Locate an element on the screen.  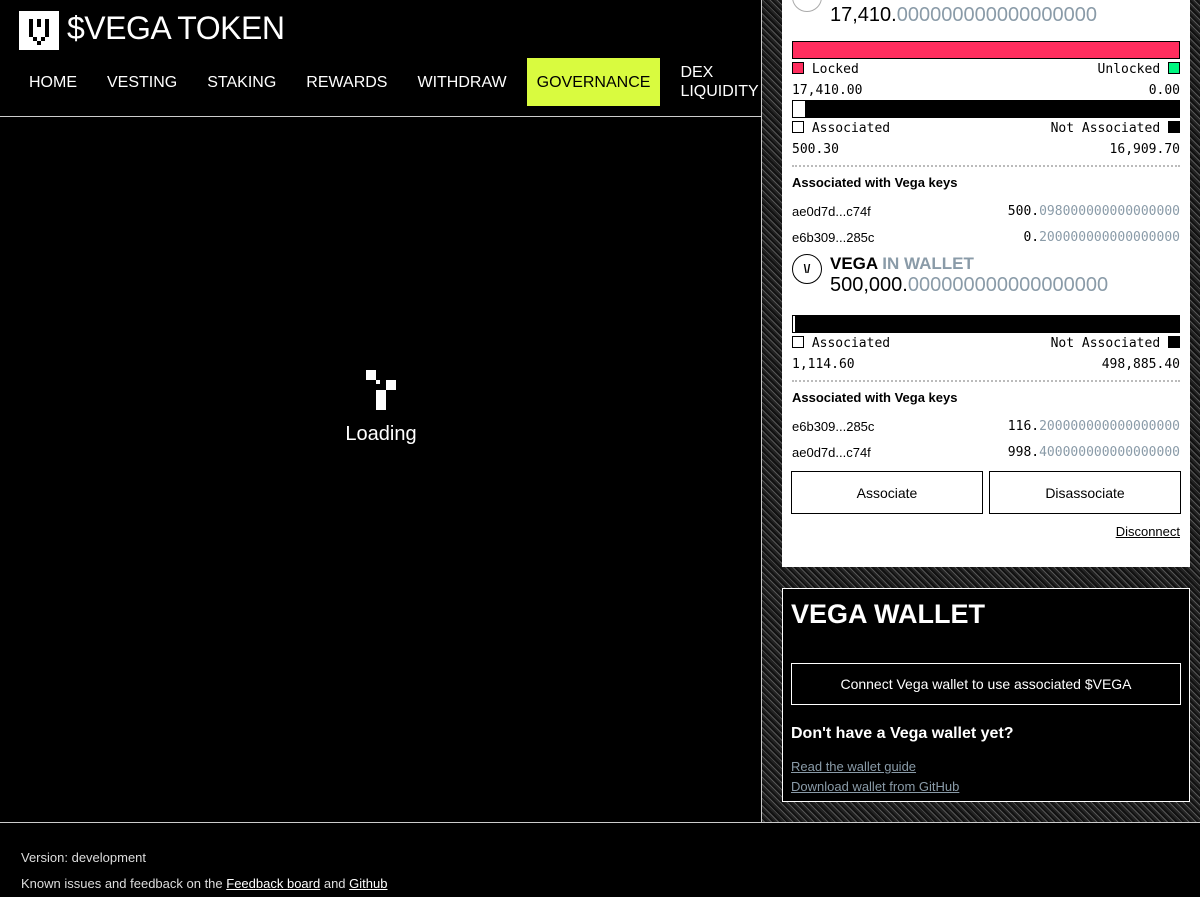
vega-logo-icon is located at coordinates (39, 30).